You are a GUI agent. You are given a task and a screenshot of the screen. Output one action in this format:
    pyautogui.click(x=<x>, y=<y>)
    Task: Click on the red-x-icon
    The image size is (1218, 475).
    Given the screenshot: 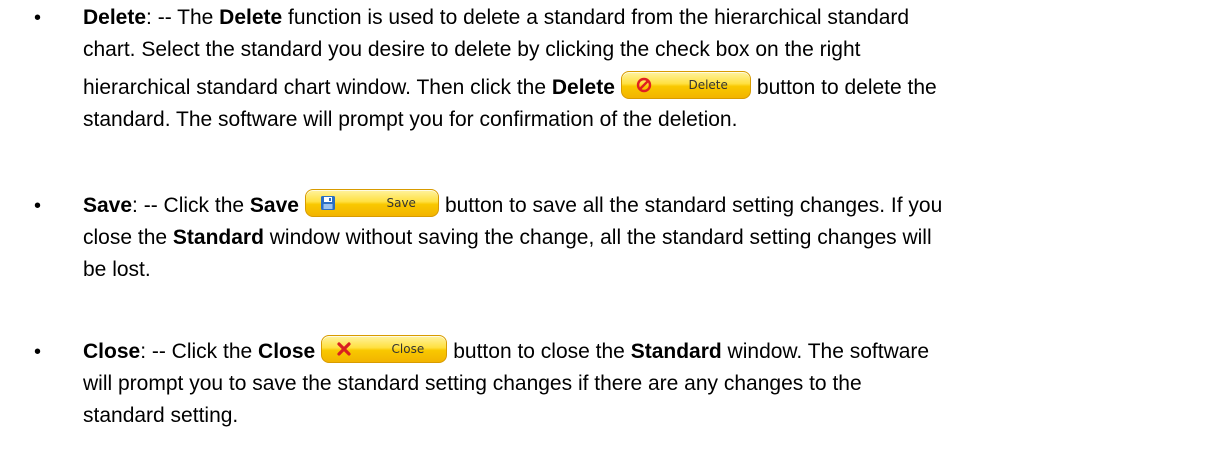 What is the action you would take?
    pyautogui.click(x=344, y=349)
    